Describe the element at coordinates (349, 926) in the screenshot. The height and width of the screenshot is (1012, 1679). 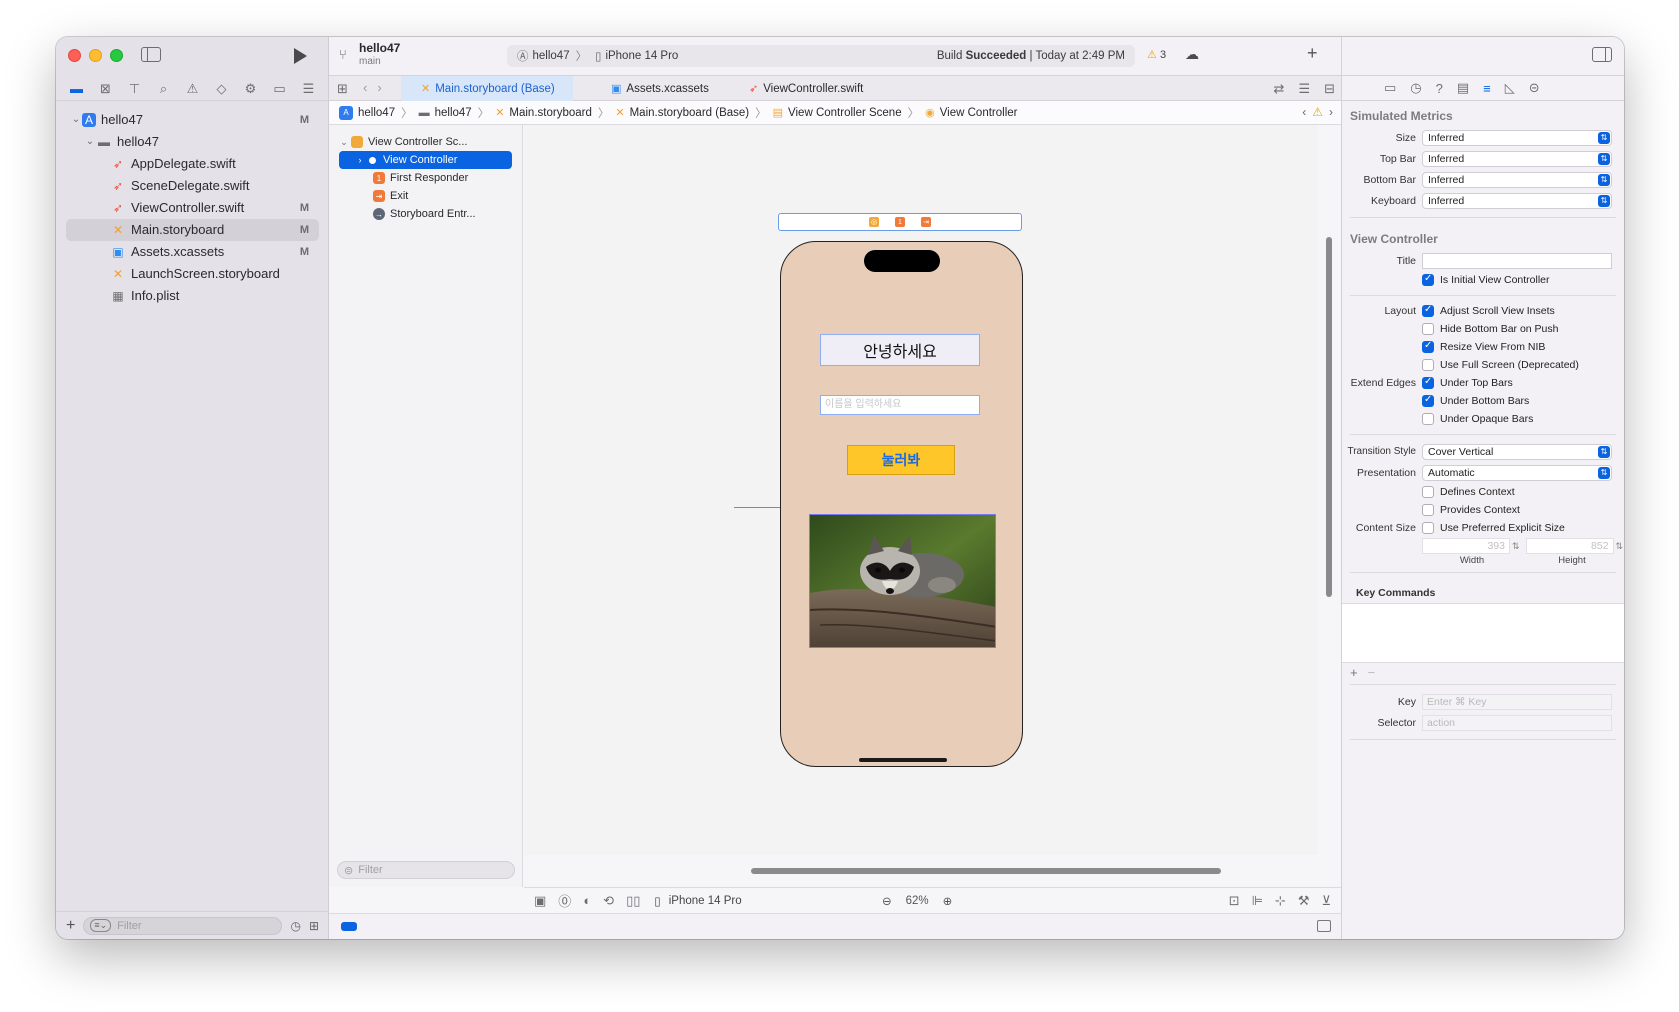
I see `debug-area-indicator` at that location.